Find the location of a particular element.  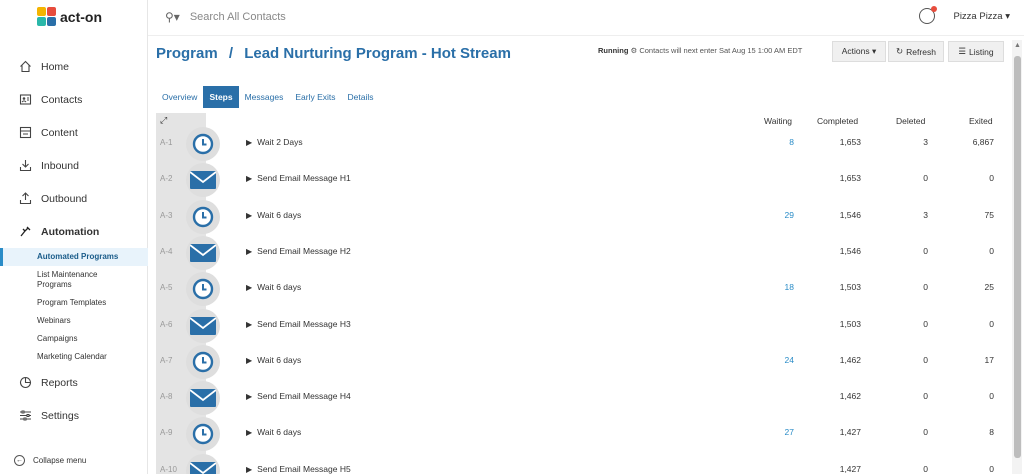

step-name: ▶ Send Email Message H1 is located at coordinates (298, 178).